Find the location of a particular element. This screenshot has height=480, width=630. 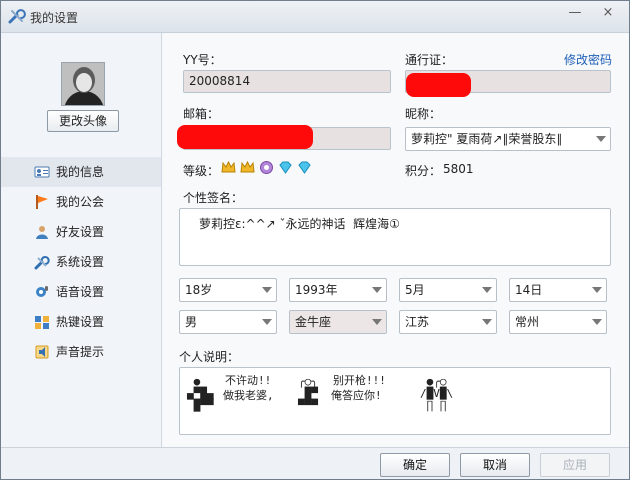

signature-text: 萝莉控ε:^^↗ ˇ永远的神话 辉煌海① is located at coordinates (299, 224).